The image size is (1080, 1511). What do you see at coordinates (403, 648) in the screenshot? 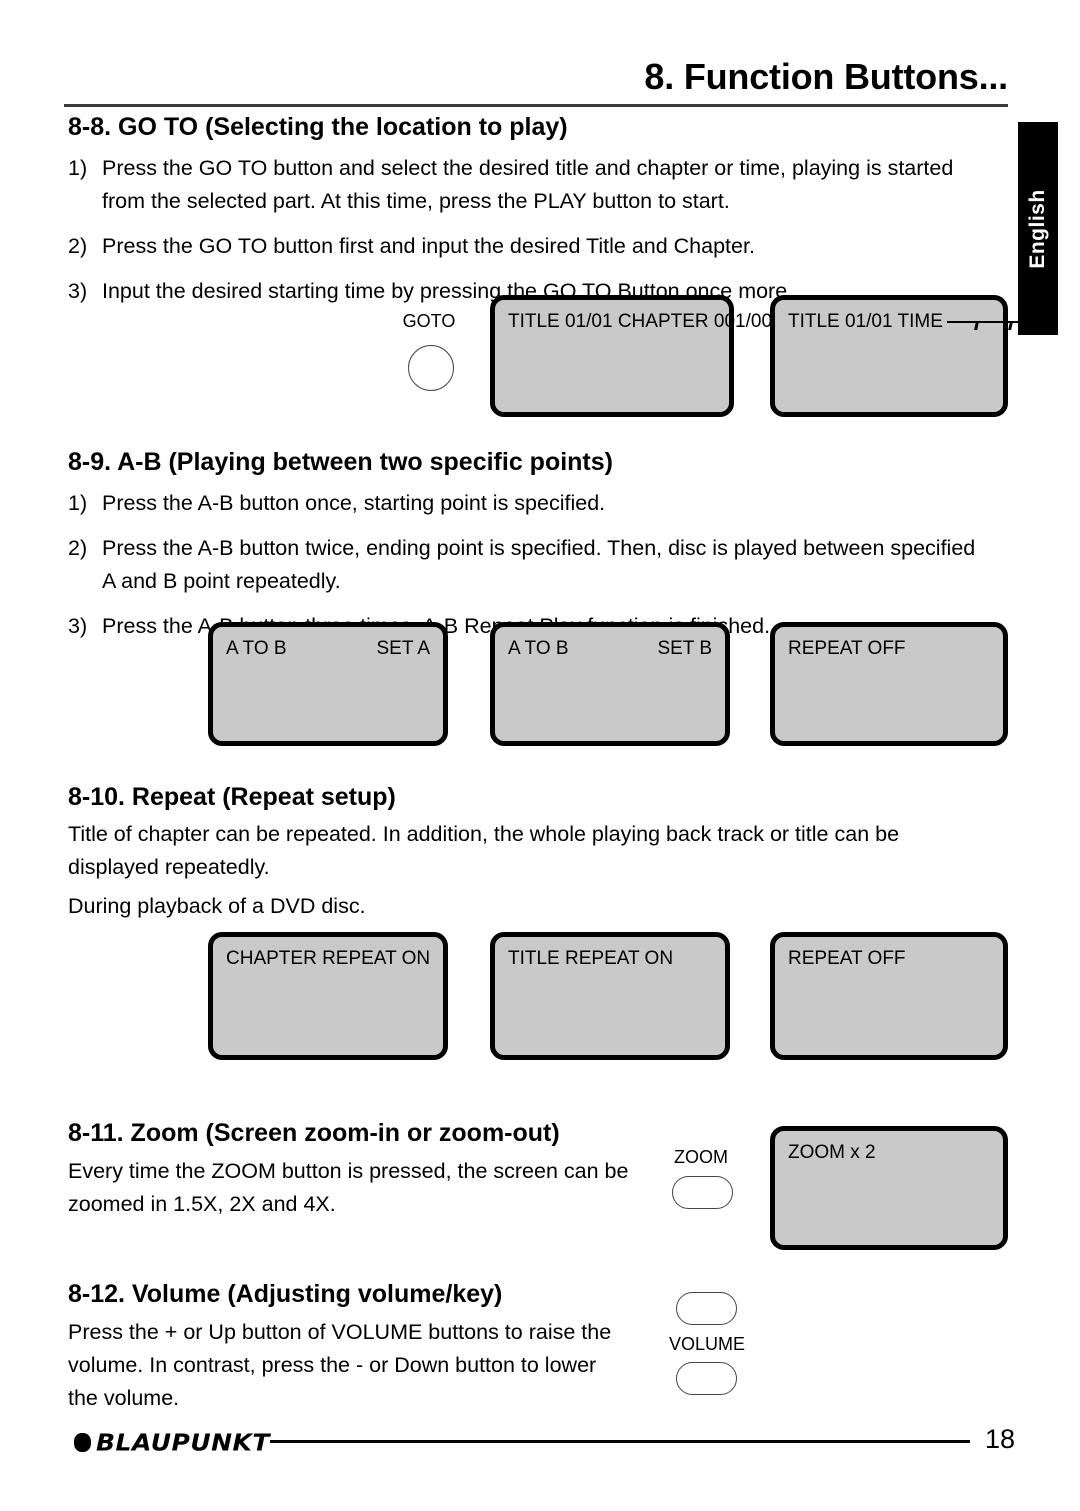
I see `osd-text-right: SET A` at bounding box center [403, 648].